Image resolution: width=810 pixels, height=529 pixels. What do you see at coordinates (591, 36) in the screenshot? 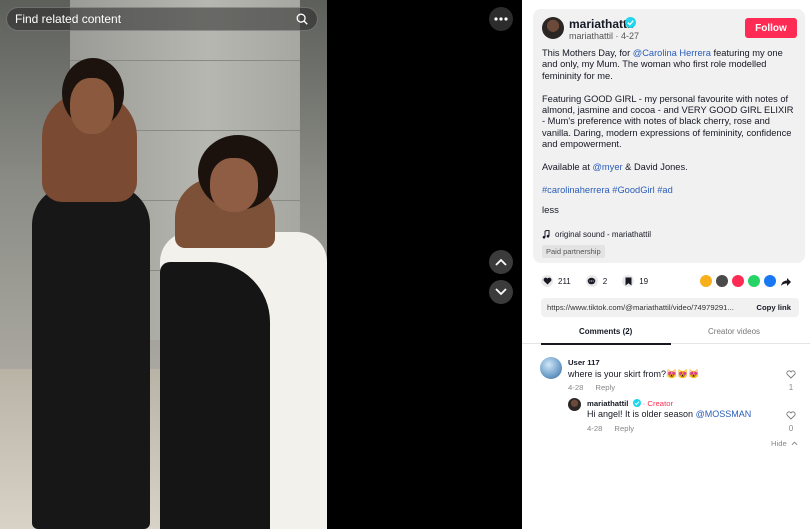
I see `author-handle: mariathattil` at bounding box center [591, 36].